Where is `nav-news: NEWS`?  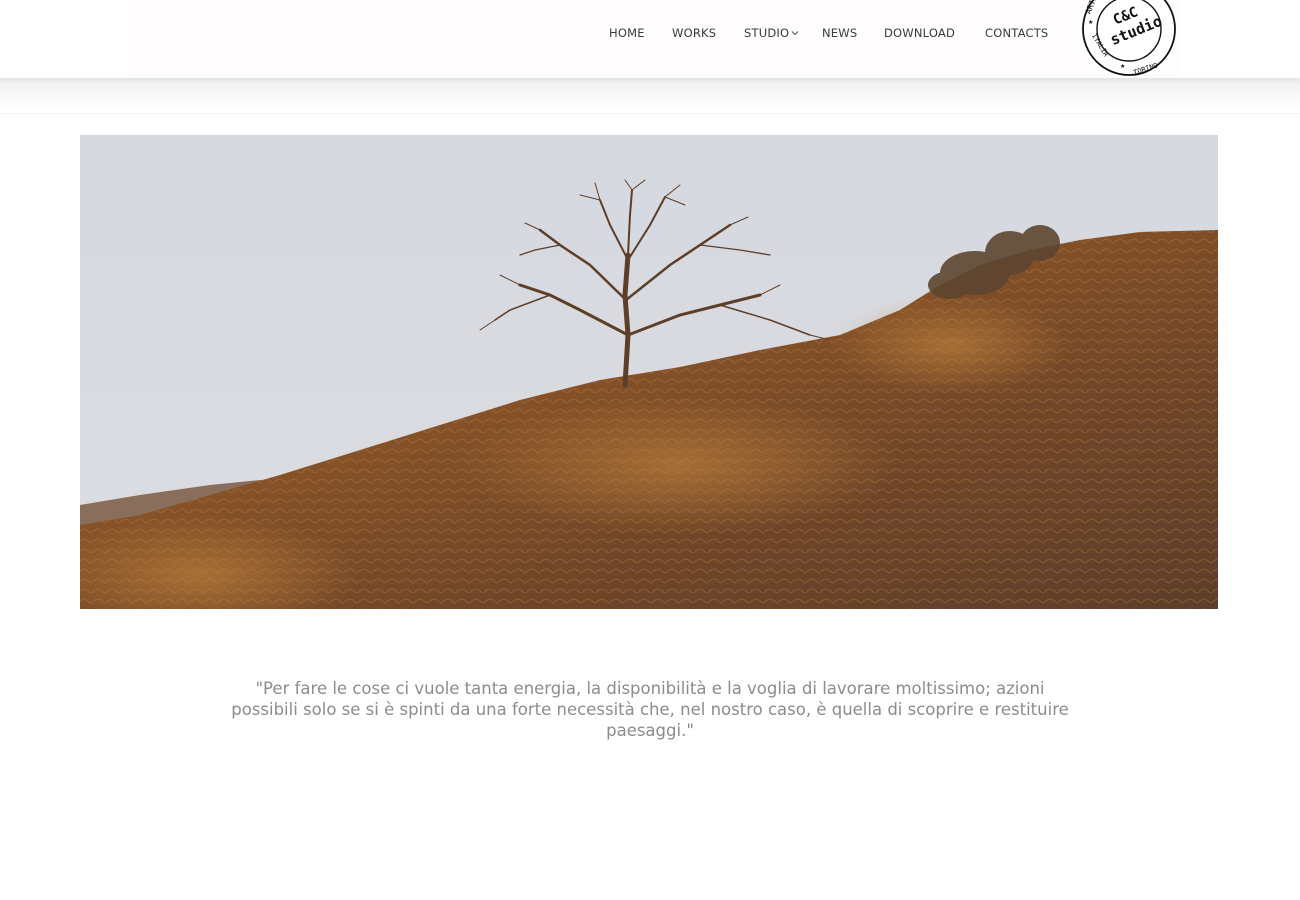
nav-news: NEWS is located at coordinates (839, 33).